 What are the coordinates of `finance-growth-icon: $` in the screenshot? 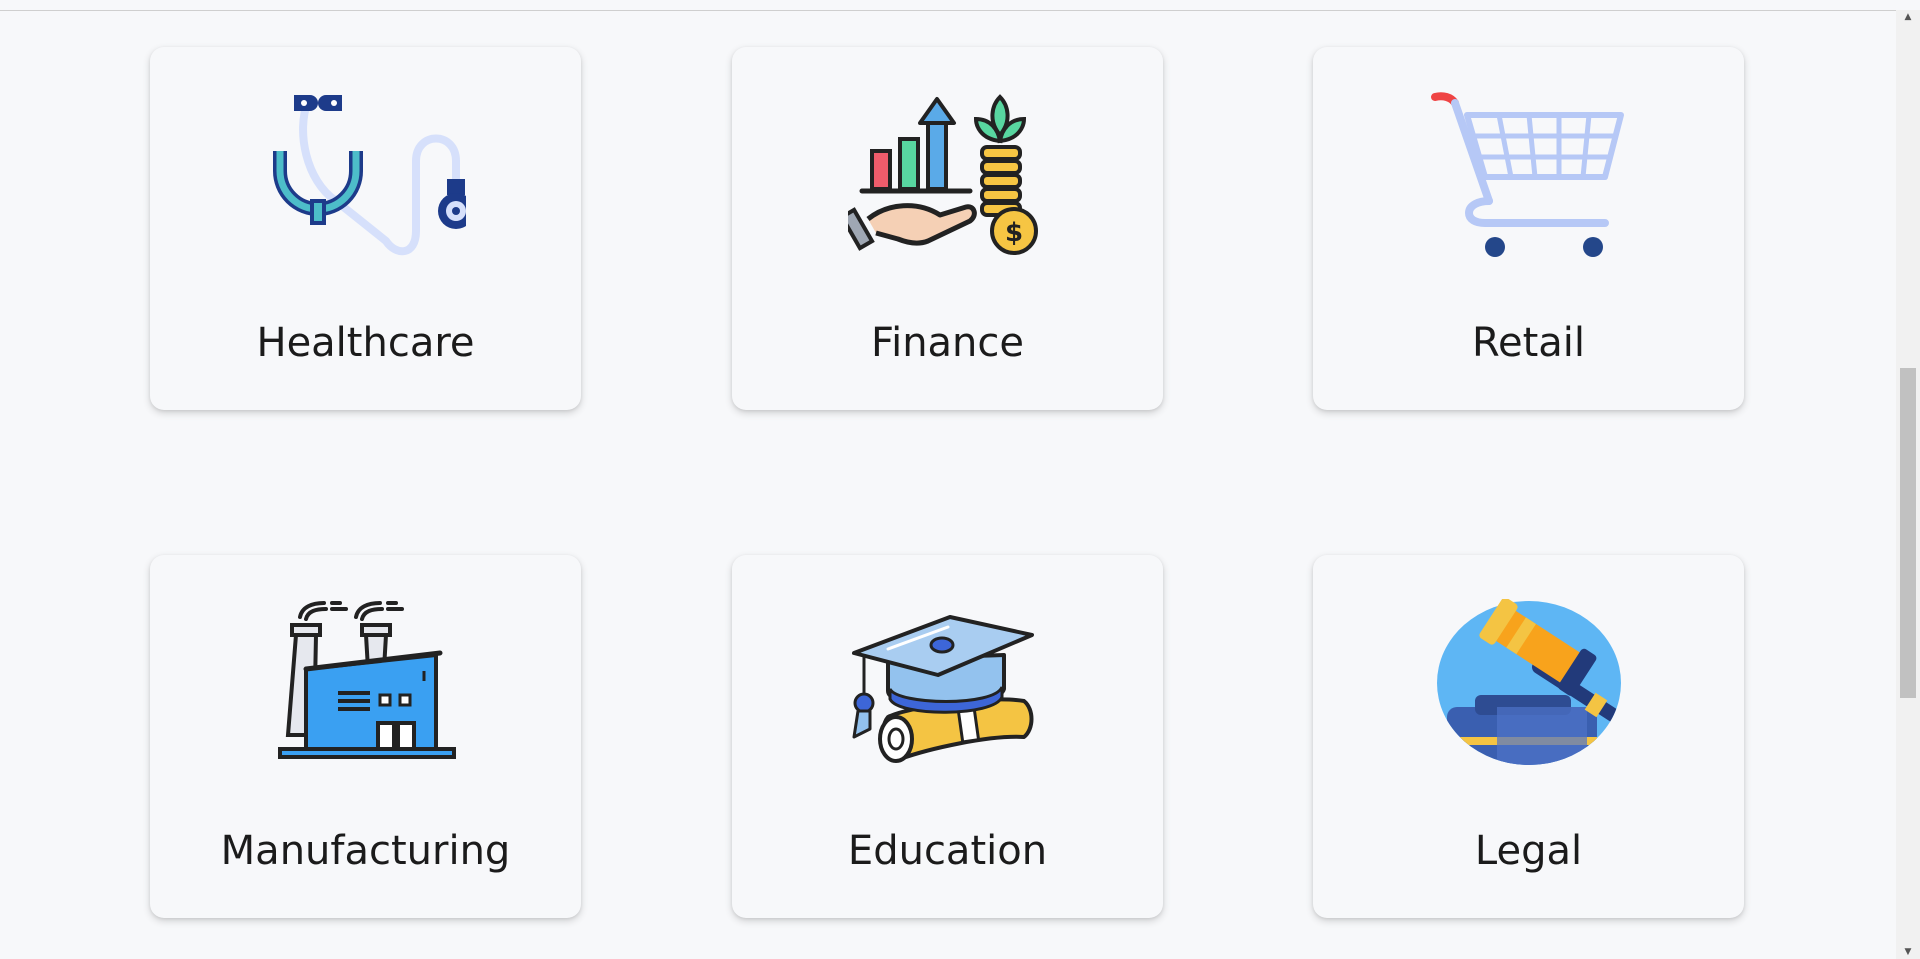 It's located at (947, 176).